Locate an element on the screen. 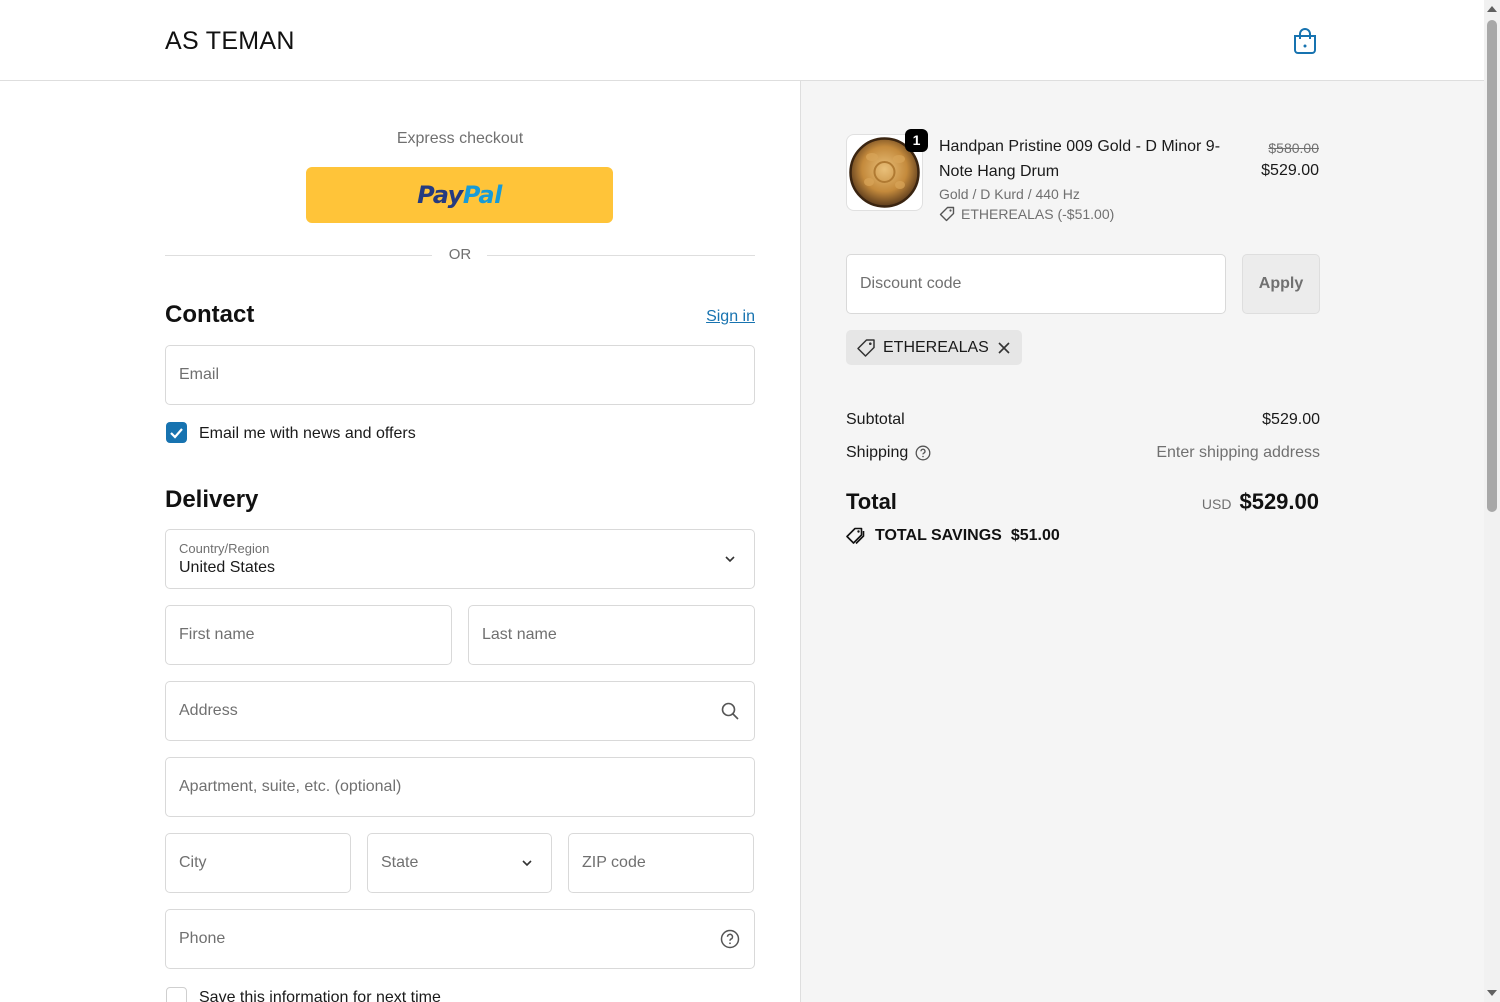 Image resolution: width=1500 pixels, height=1002 pixels. header: AS TEMAN is located at coordinates (742, 40).